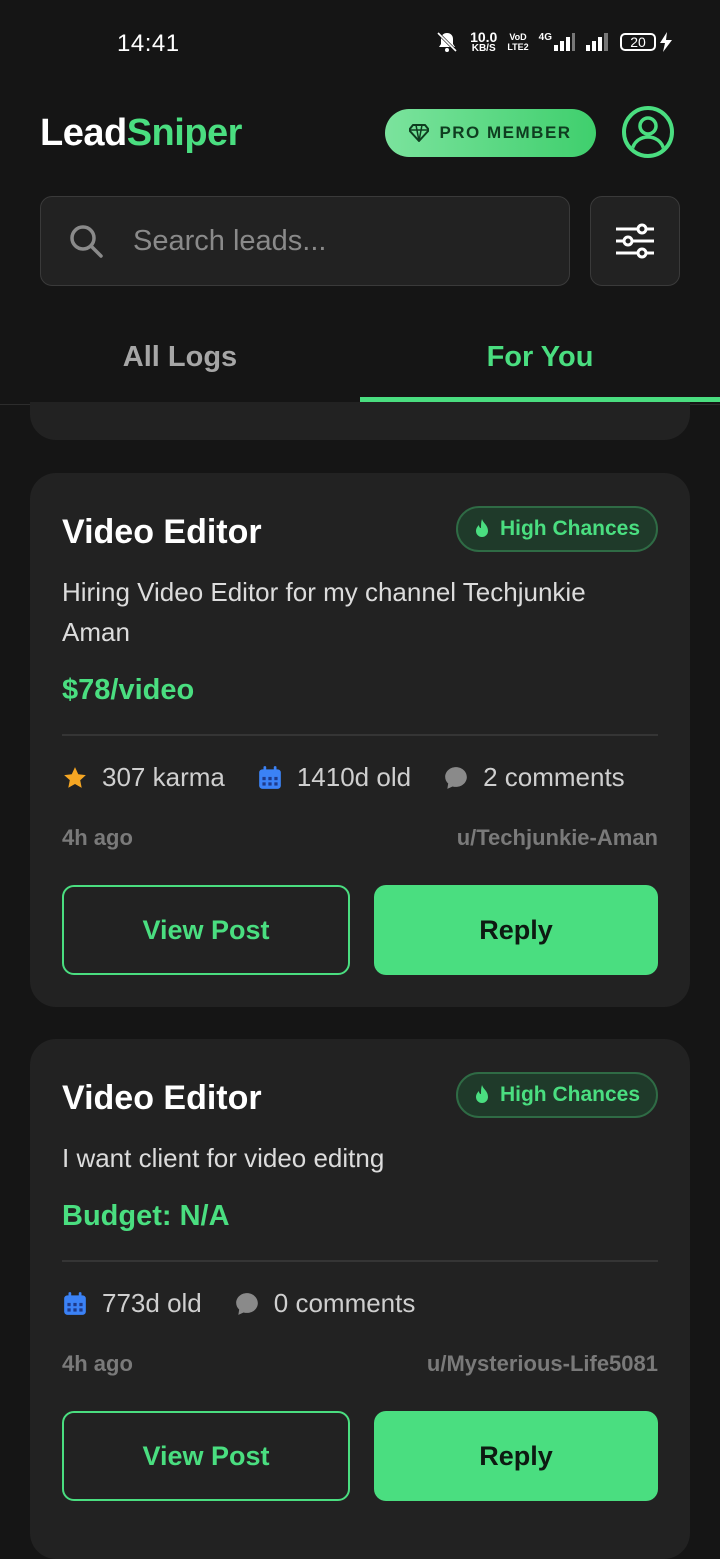  What do you see at coordinates (180, 357) in the screenshot?
I see `tab-all-logs: All Logs` at bounding box center [180, 357].